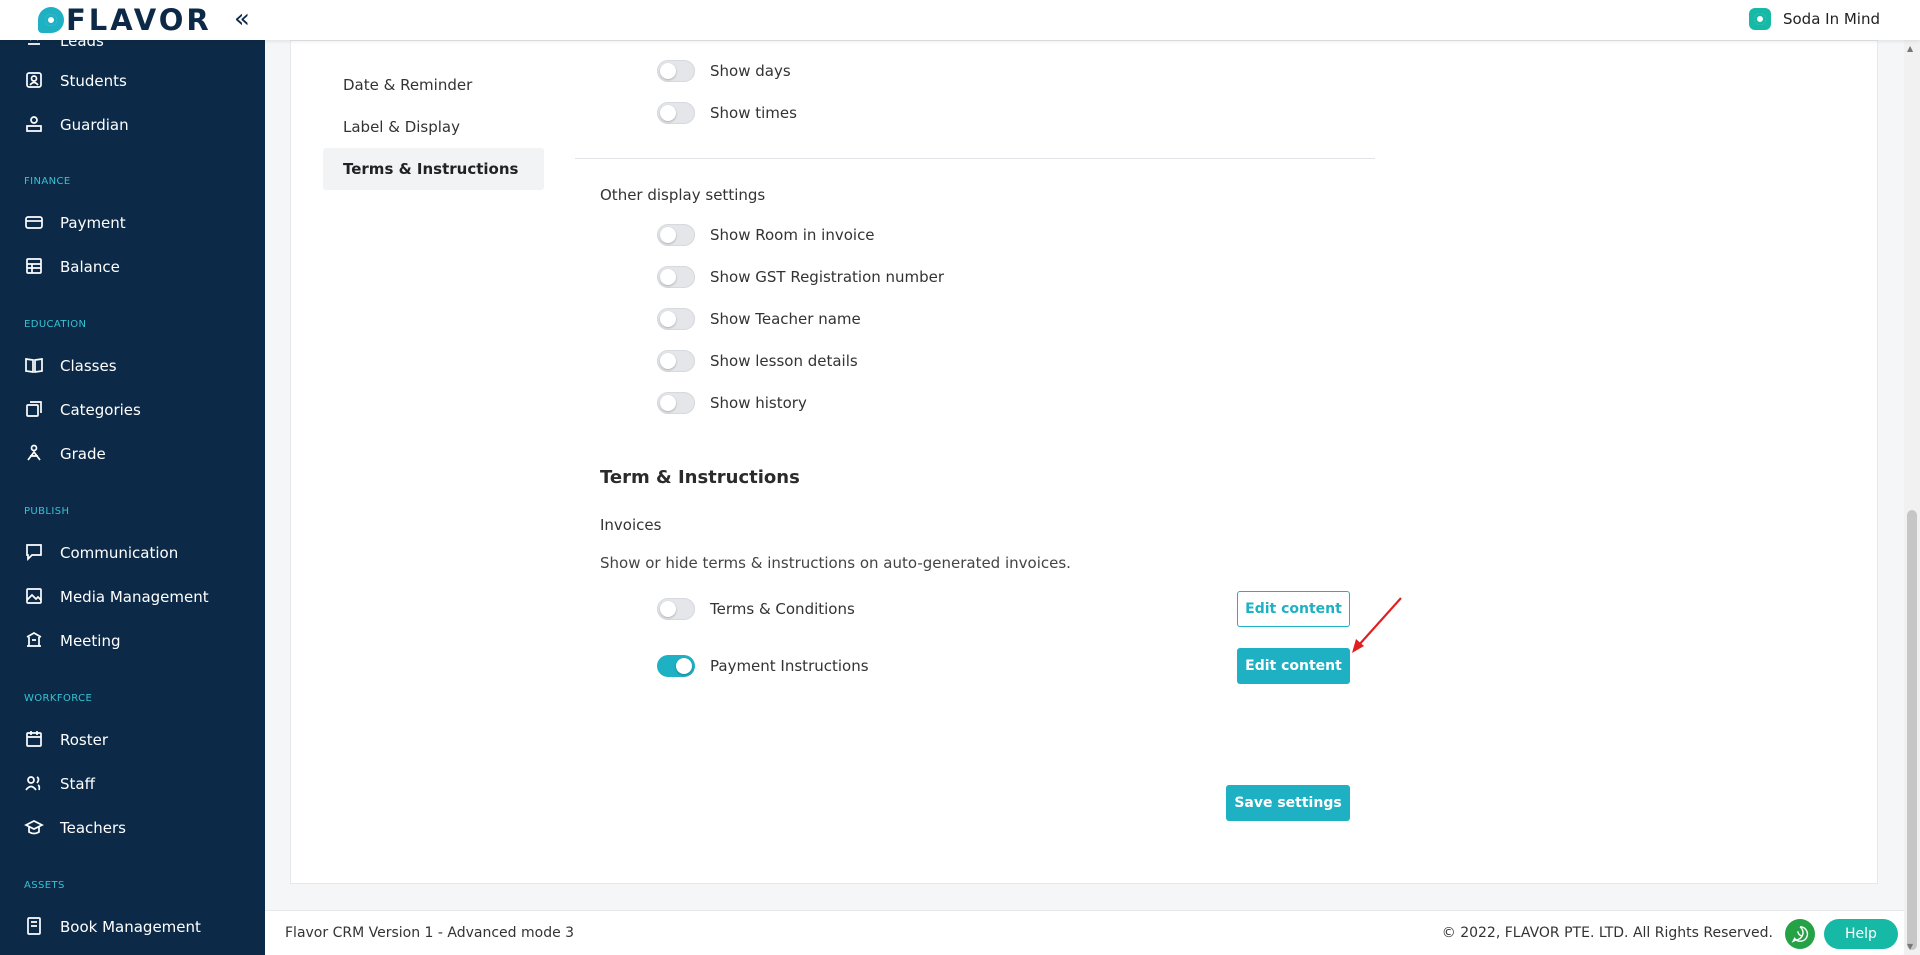 This screenshot has width=1920, height=955. I want to click on sidebar-item-label: Guardian, so click(94, 125).